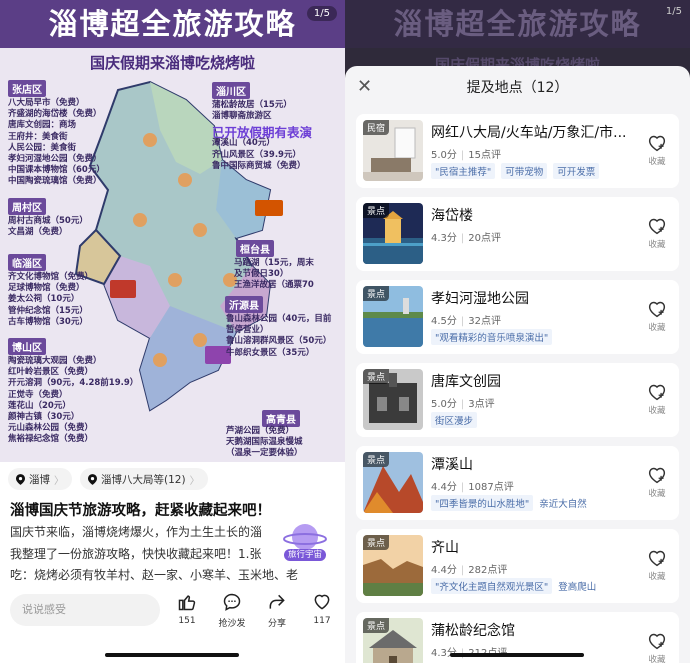 This screenshot has width=690, height=663. What do you see at coordinates (376, 127) in the screenshot?
I see `place-type-badge: 民宿` at bounding box center [376, 127].